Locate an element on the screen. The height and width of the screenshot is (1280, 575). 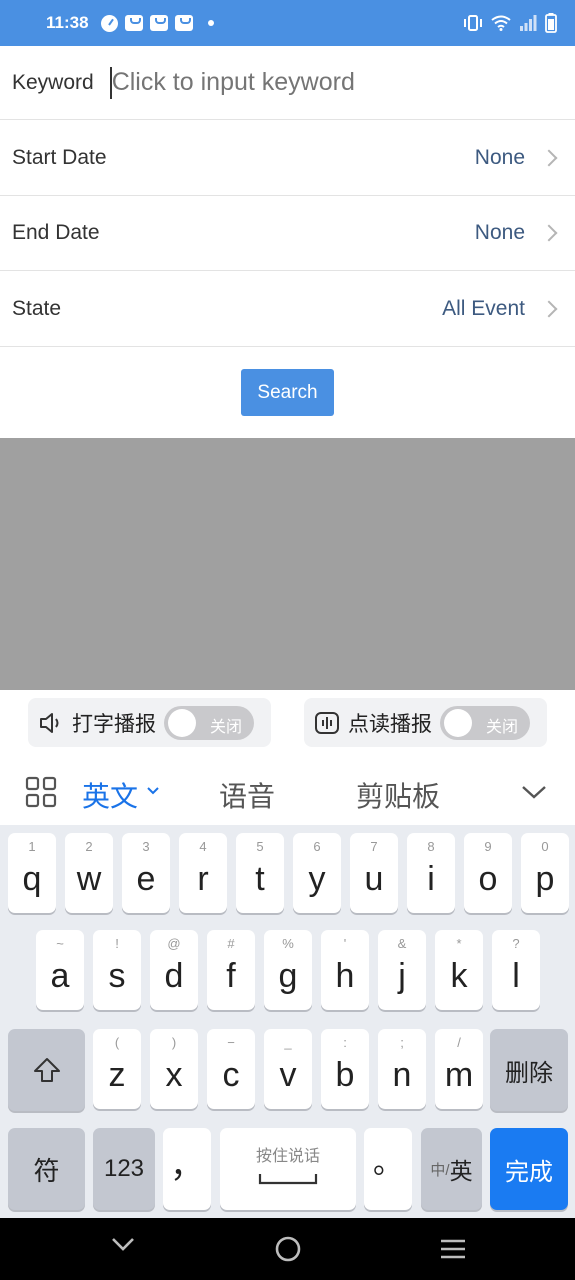
home-circle-icon is located at coordinates (288, 1249).